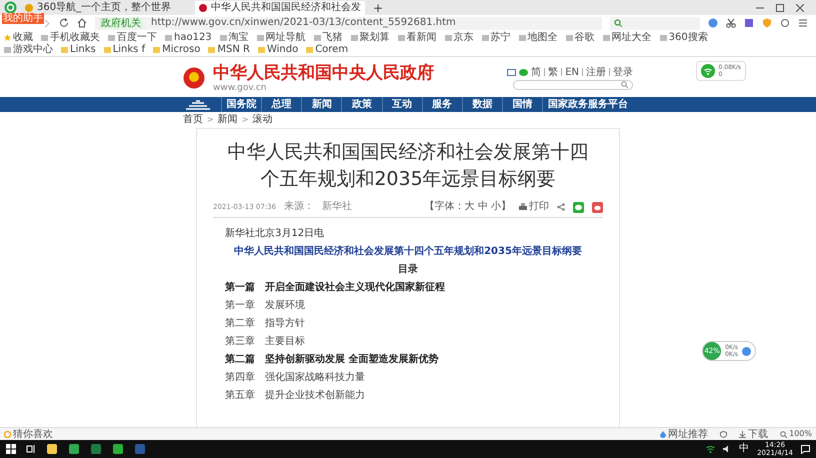 This screenshot has height=458, width=816. I want to click on shield-icon, so click(767, 23).